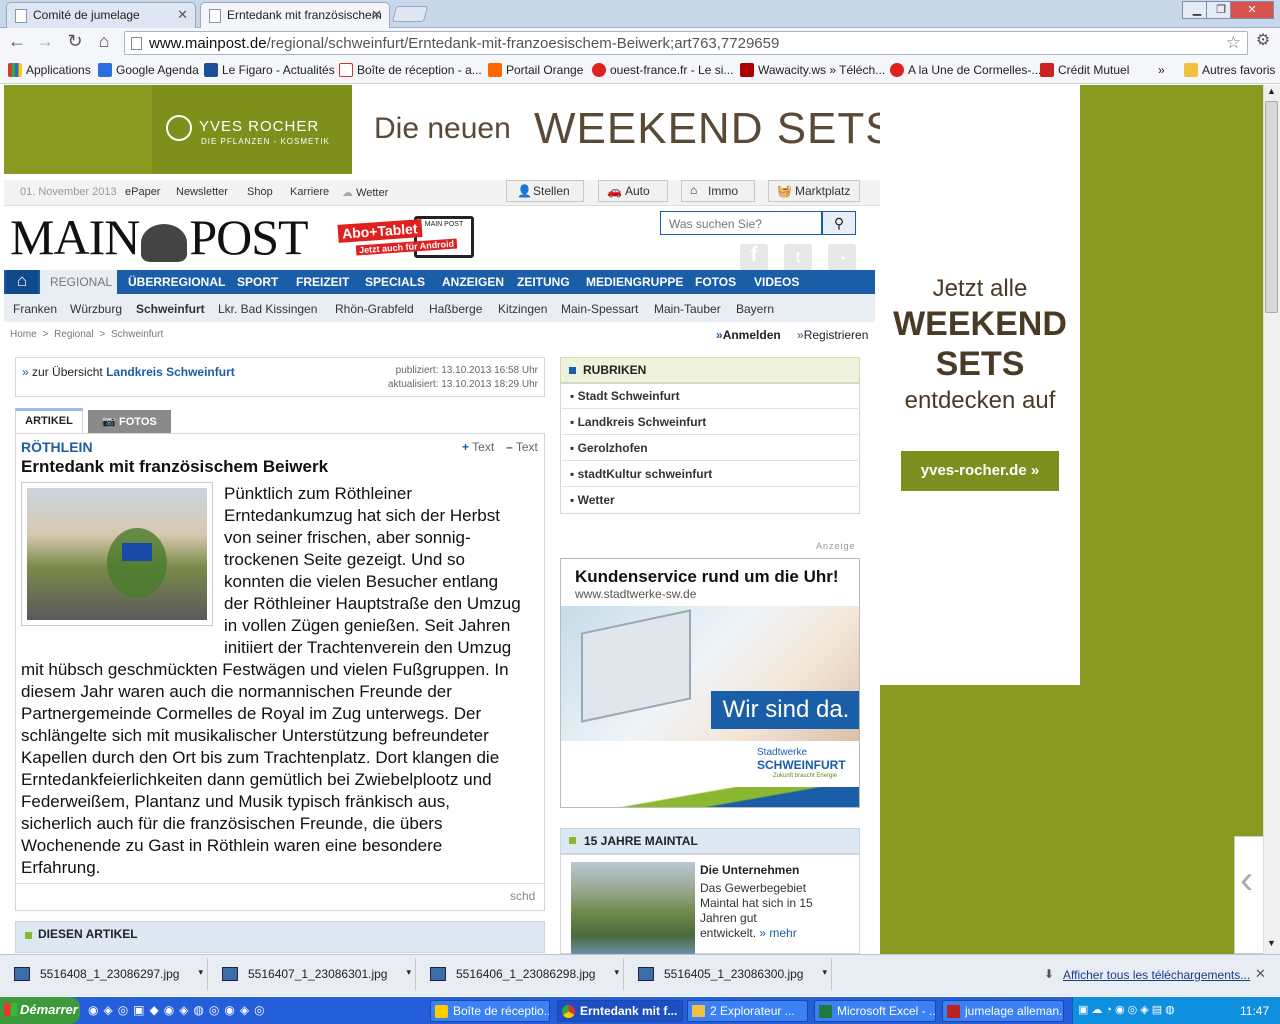 The width and height of the screenshot is (1280, 1024). I want to click on yves-rocher-logo: YVES ROCHER DIE PFLANZEN - KOSMETIK, so click(252, 129).